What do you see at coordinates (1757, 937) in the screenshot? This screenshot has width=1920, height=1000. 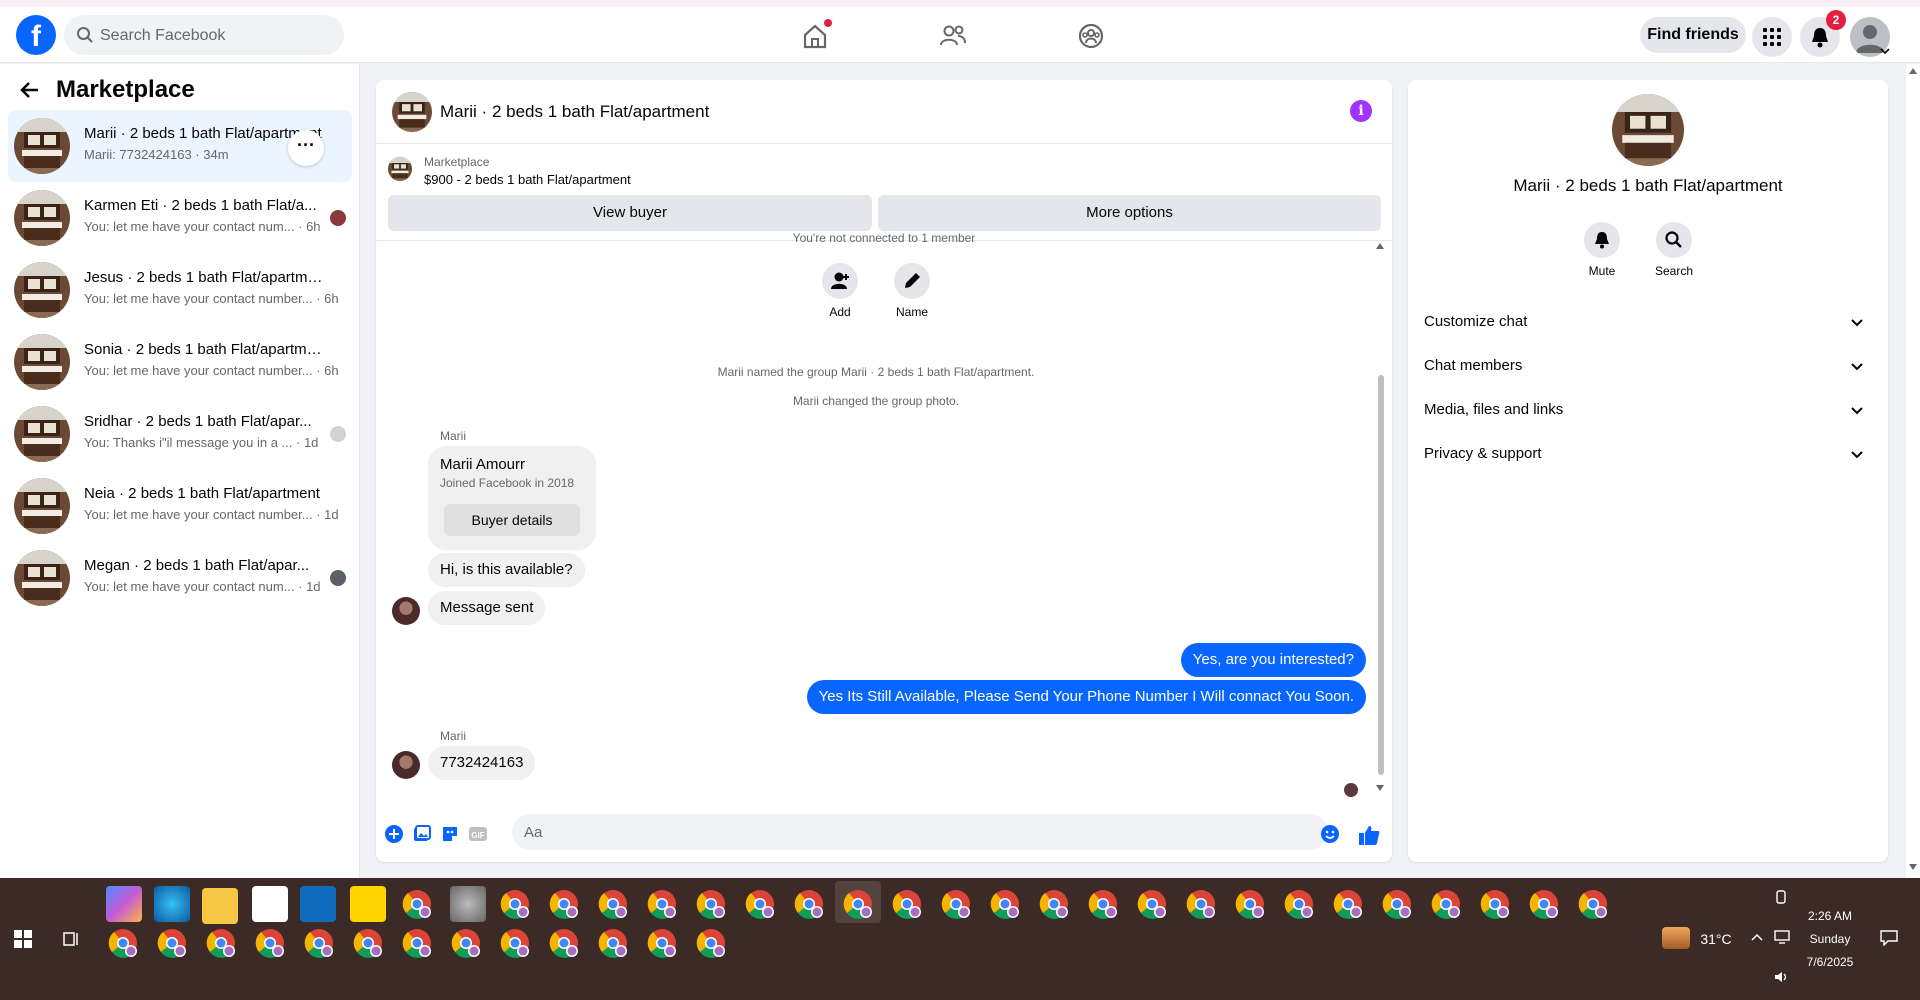 I see `show-hidden-icons` at bounding box center [1757, 937].